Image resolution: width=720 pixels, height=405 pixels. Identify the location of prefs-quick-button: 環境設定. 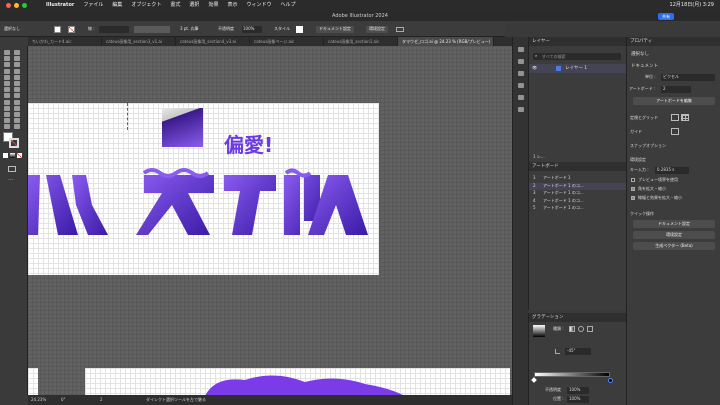
(674, 235).